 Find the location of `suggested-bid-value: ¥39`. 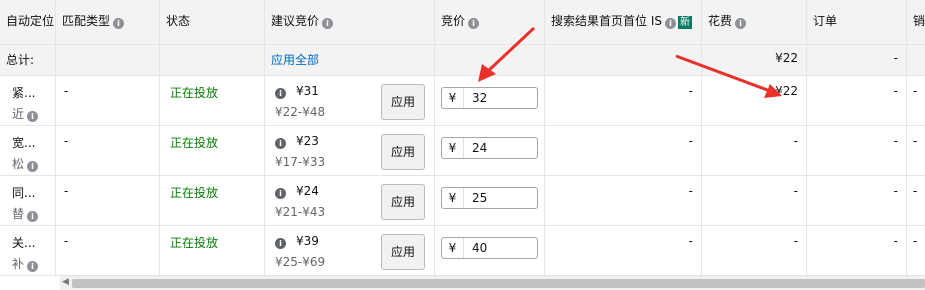

suggested-bid-value: ¥39 is located at coordinates (307, 241).